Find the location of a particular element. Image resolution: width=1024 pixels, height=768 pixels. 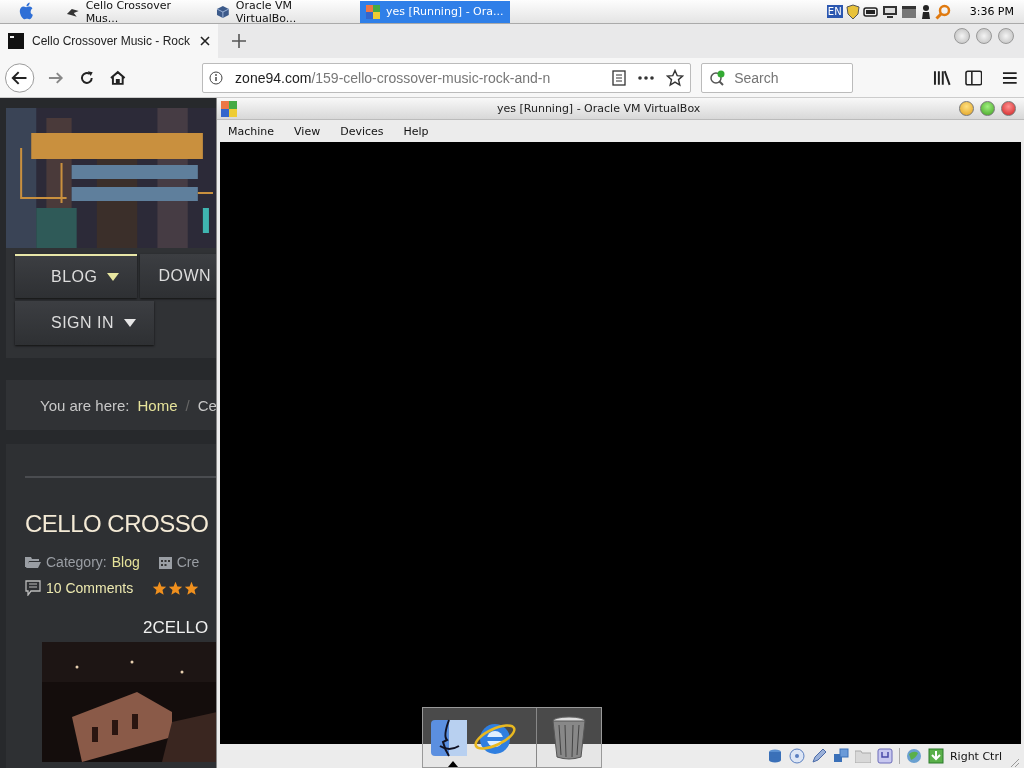

window-icon is located at coordinates (908, 11).